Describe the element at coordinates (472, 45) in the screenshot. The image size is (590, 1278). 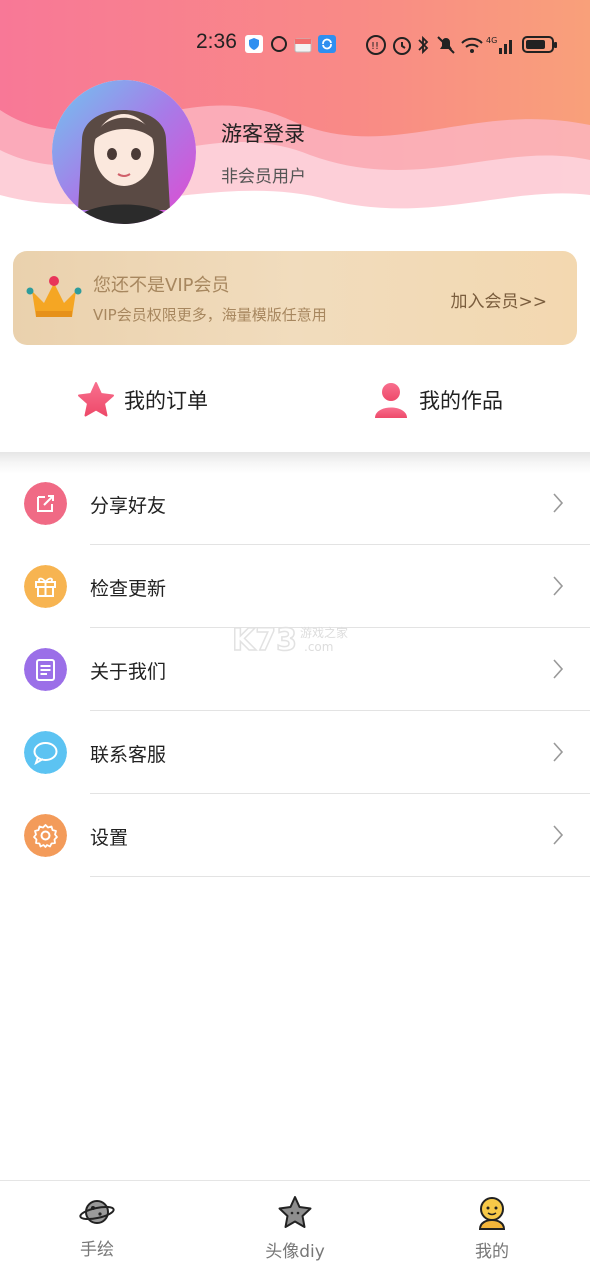
I see `wifi-icon` at that location.